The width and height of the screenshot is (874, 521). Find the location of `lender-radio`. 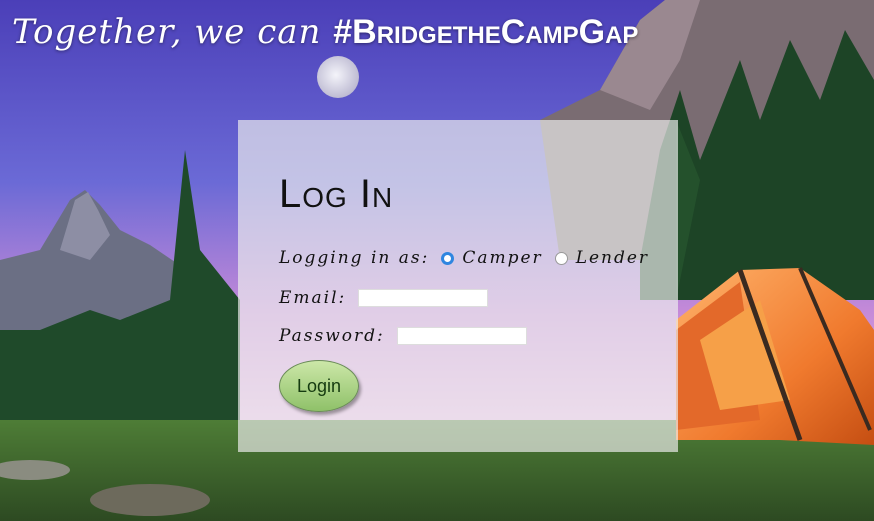

lender-radio is located at coordinates (561, 258).